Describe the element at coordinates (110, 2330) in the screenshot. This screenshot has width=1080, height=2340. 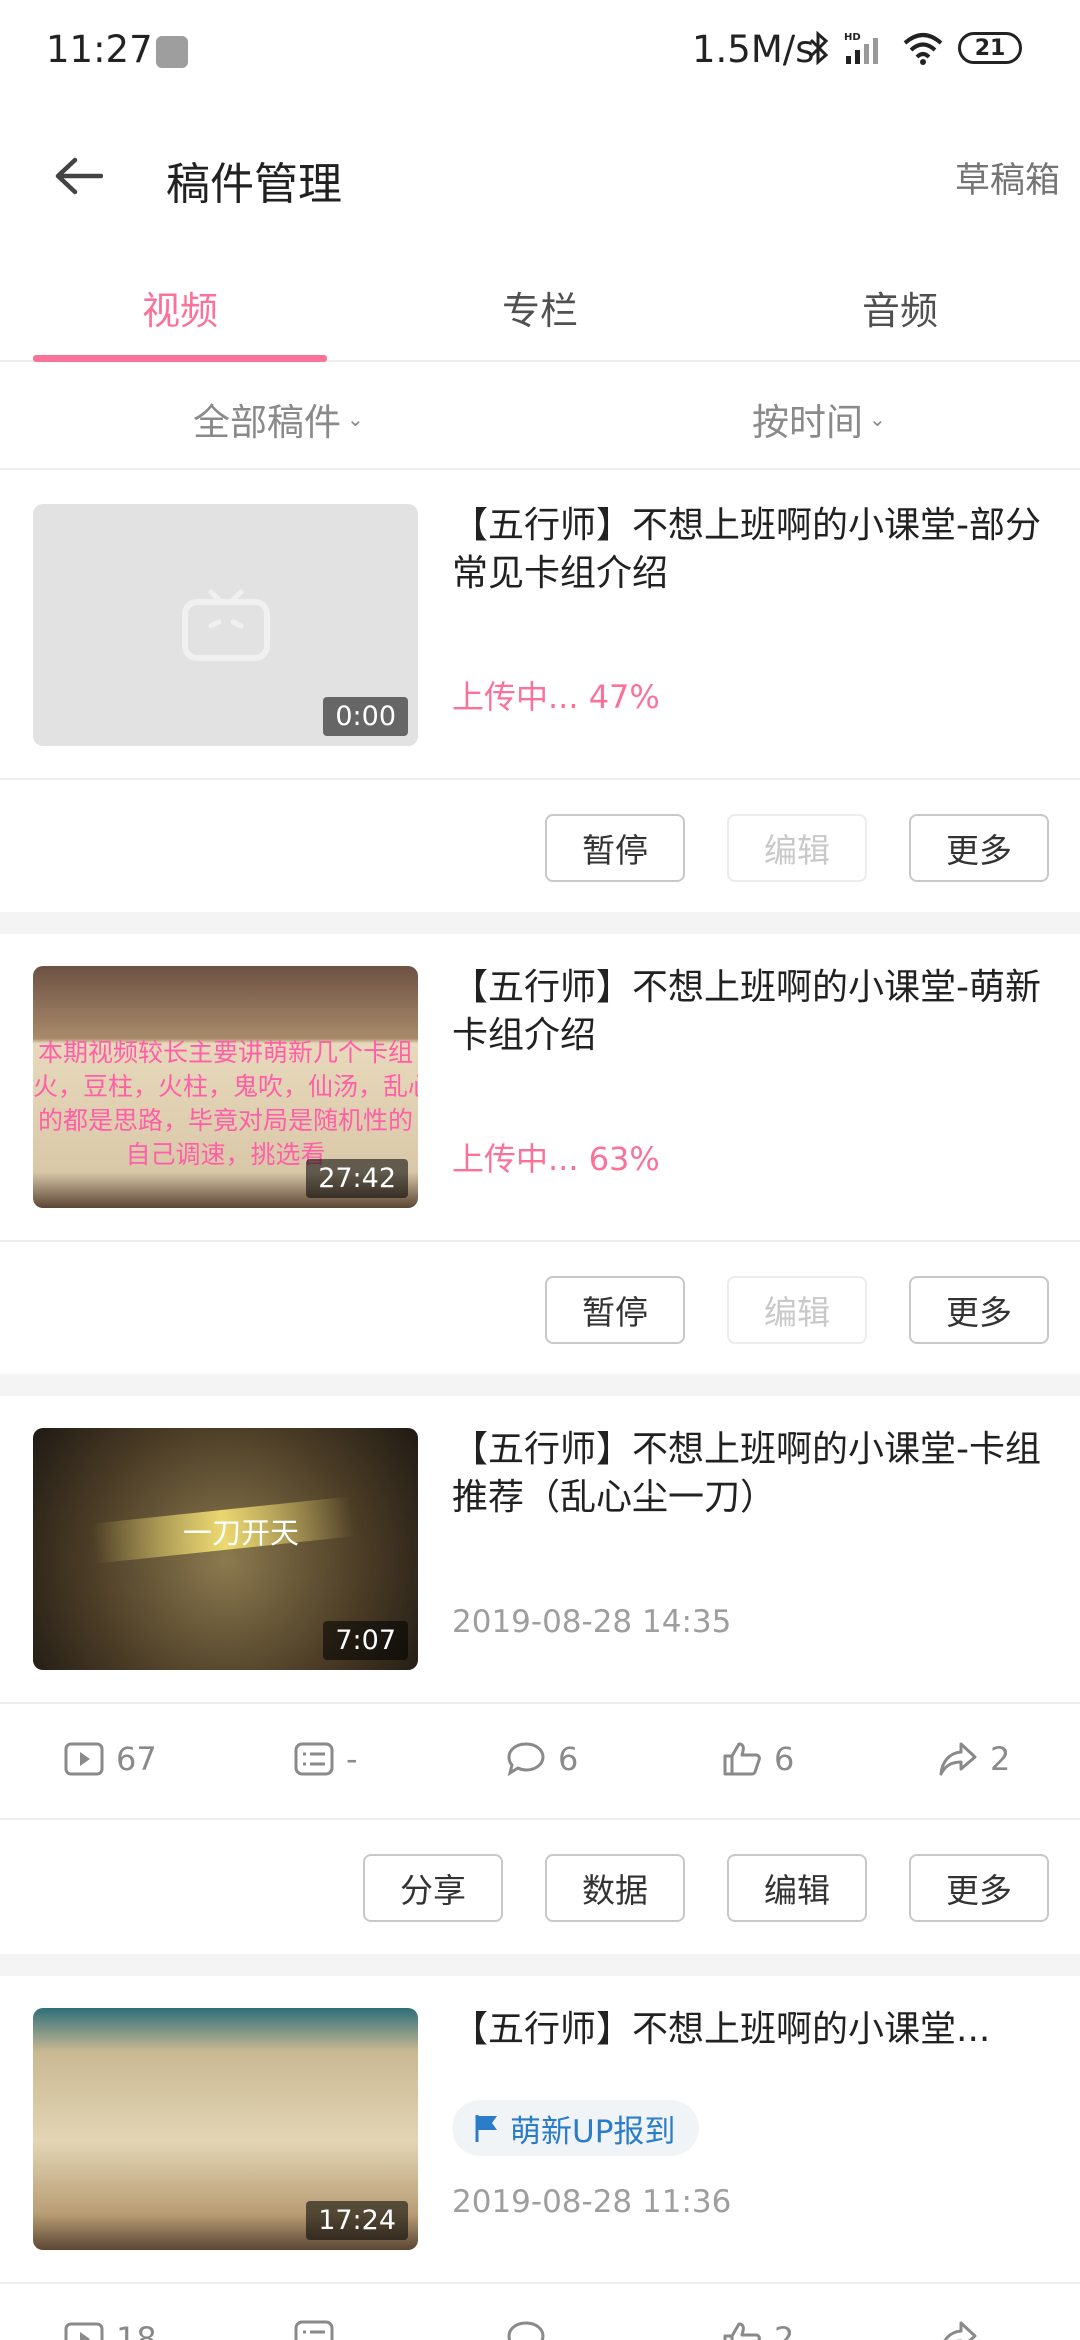
I see `play-count: 18` at that location.